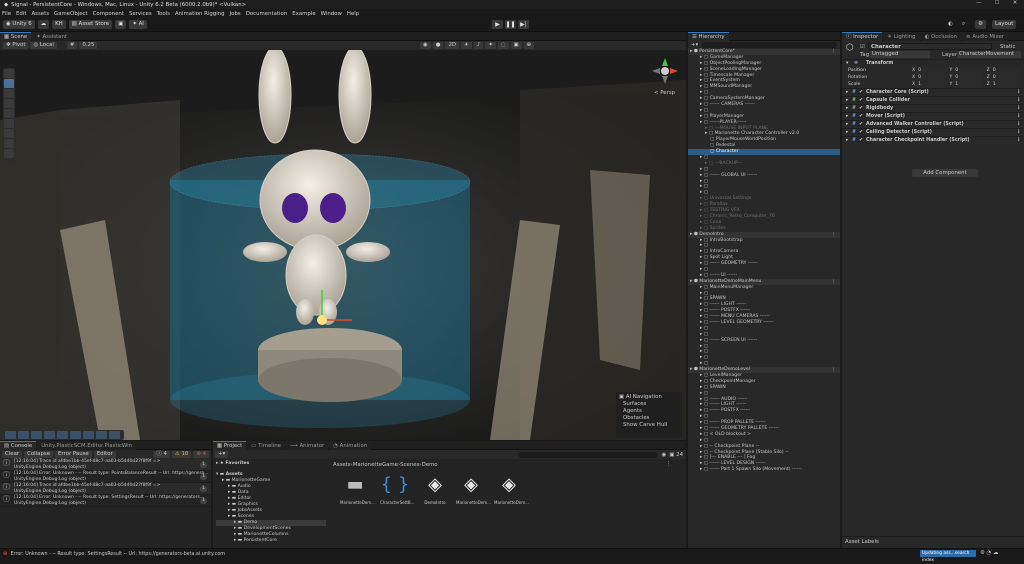 The height and width of the screenshot is (564, 1024). I want to click on lighting-icon: ☀, so click(466, 45).